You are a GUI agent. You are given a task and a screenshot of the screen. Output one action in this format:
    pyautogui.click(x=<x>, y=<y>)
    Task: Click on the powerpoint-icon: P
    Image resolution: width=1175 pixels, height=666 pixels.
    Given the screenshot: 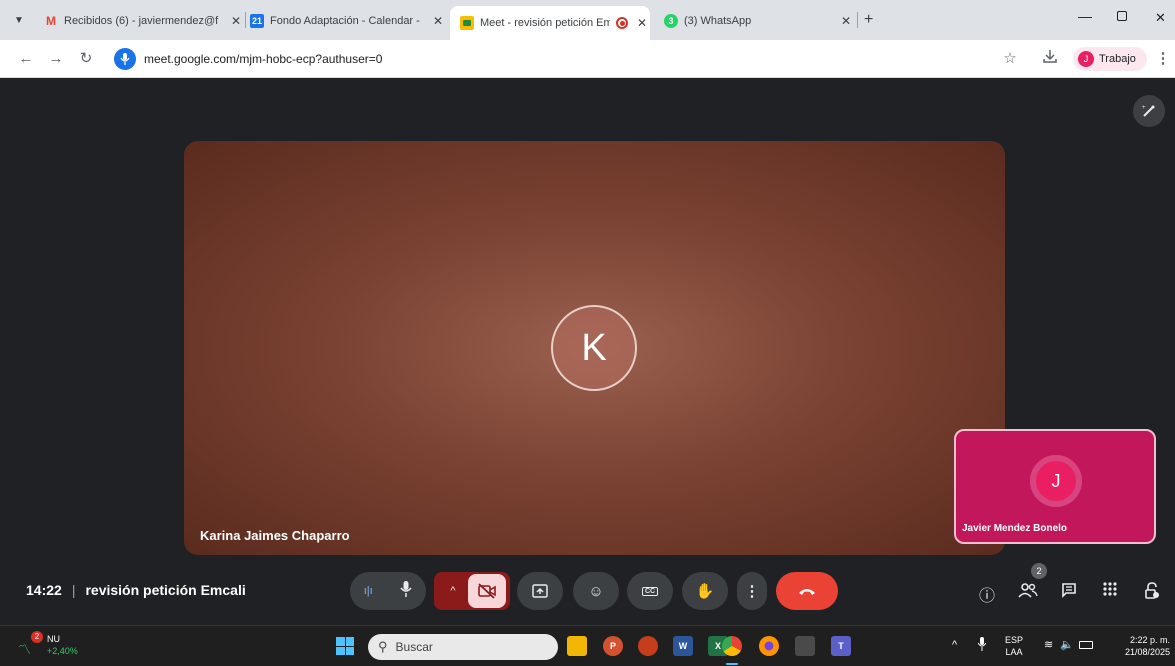 What is the action you would take?
    pyautogui.click(x=613, y=646)
    